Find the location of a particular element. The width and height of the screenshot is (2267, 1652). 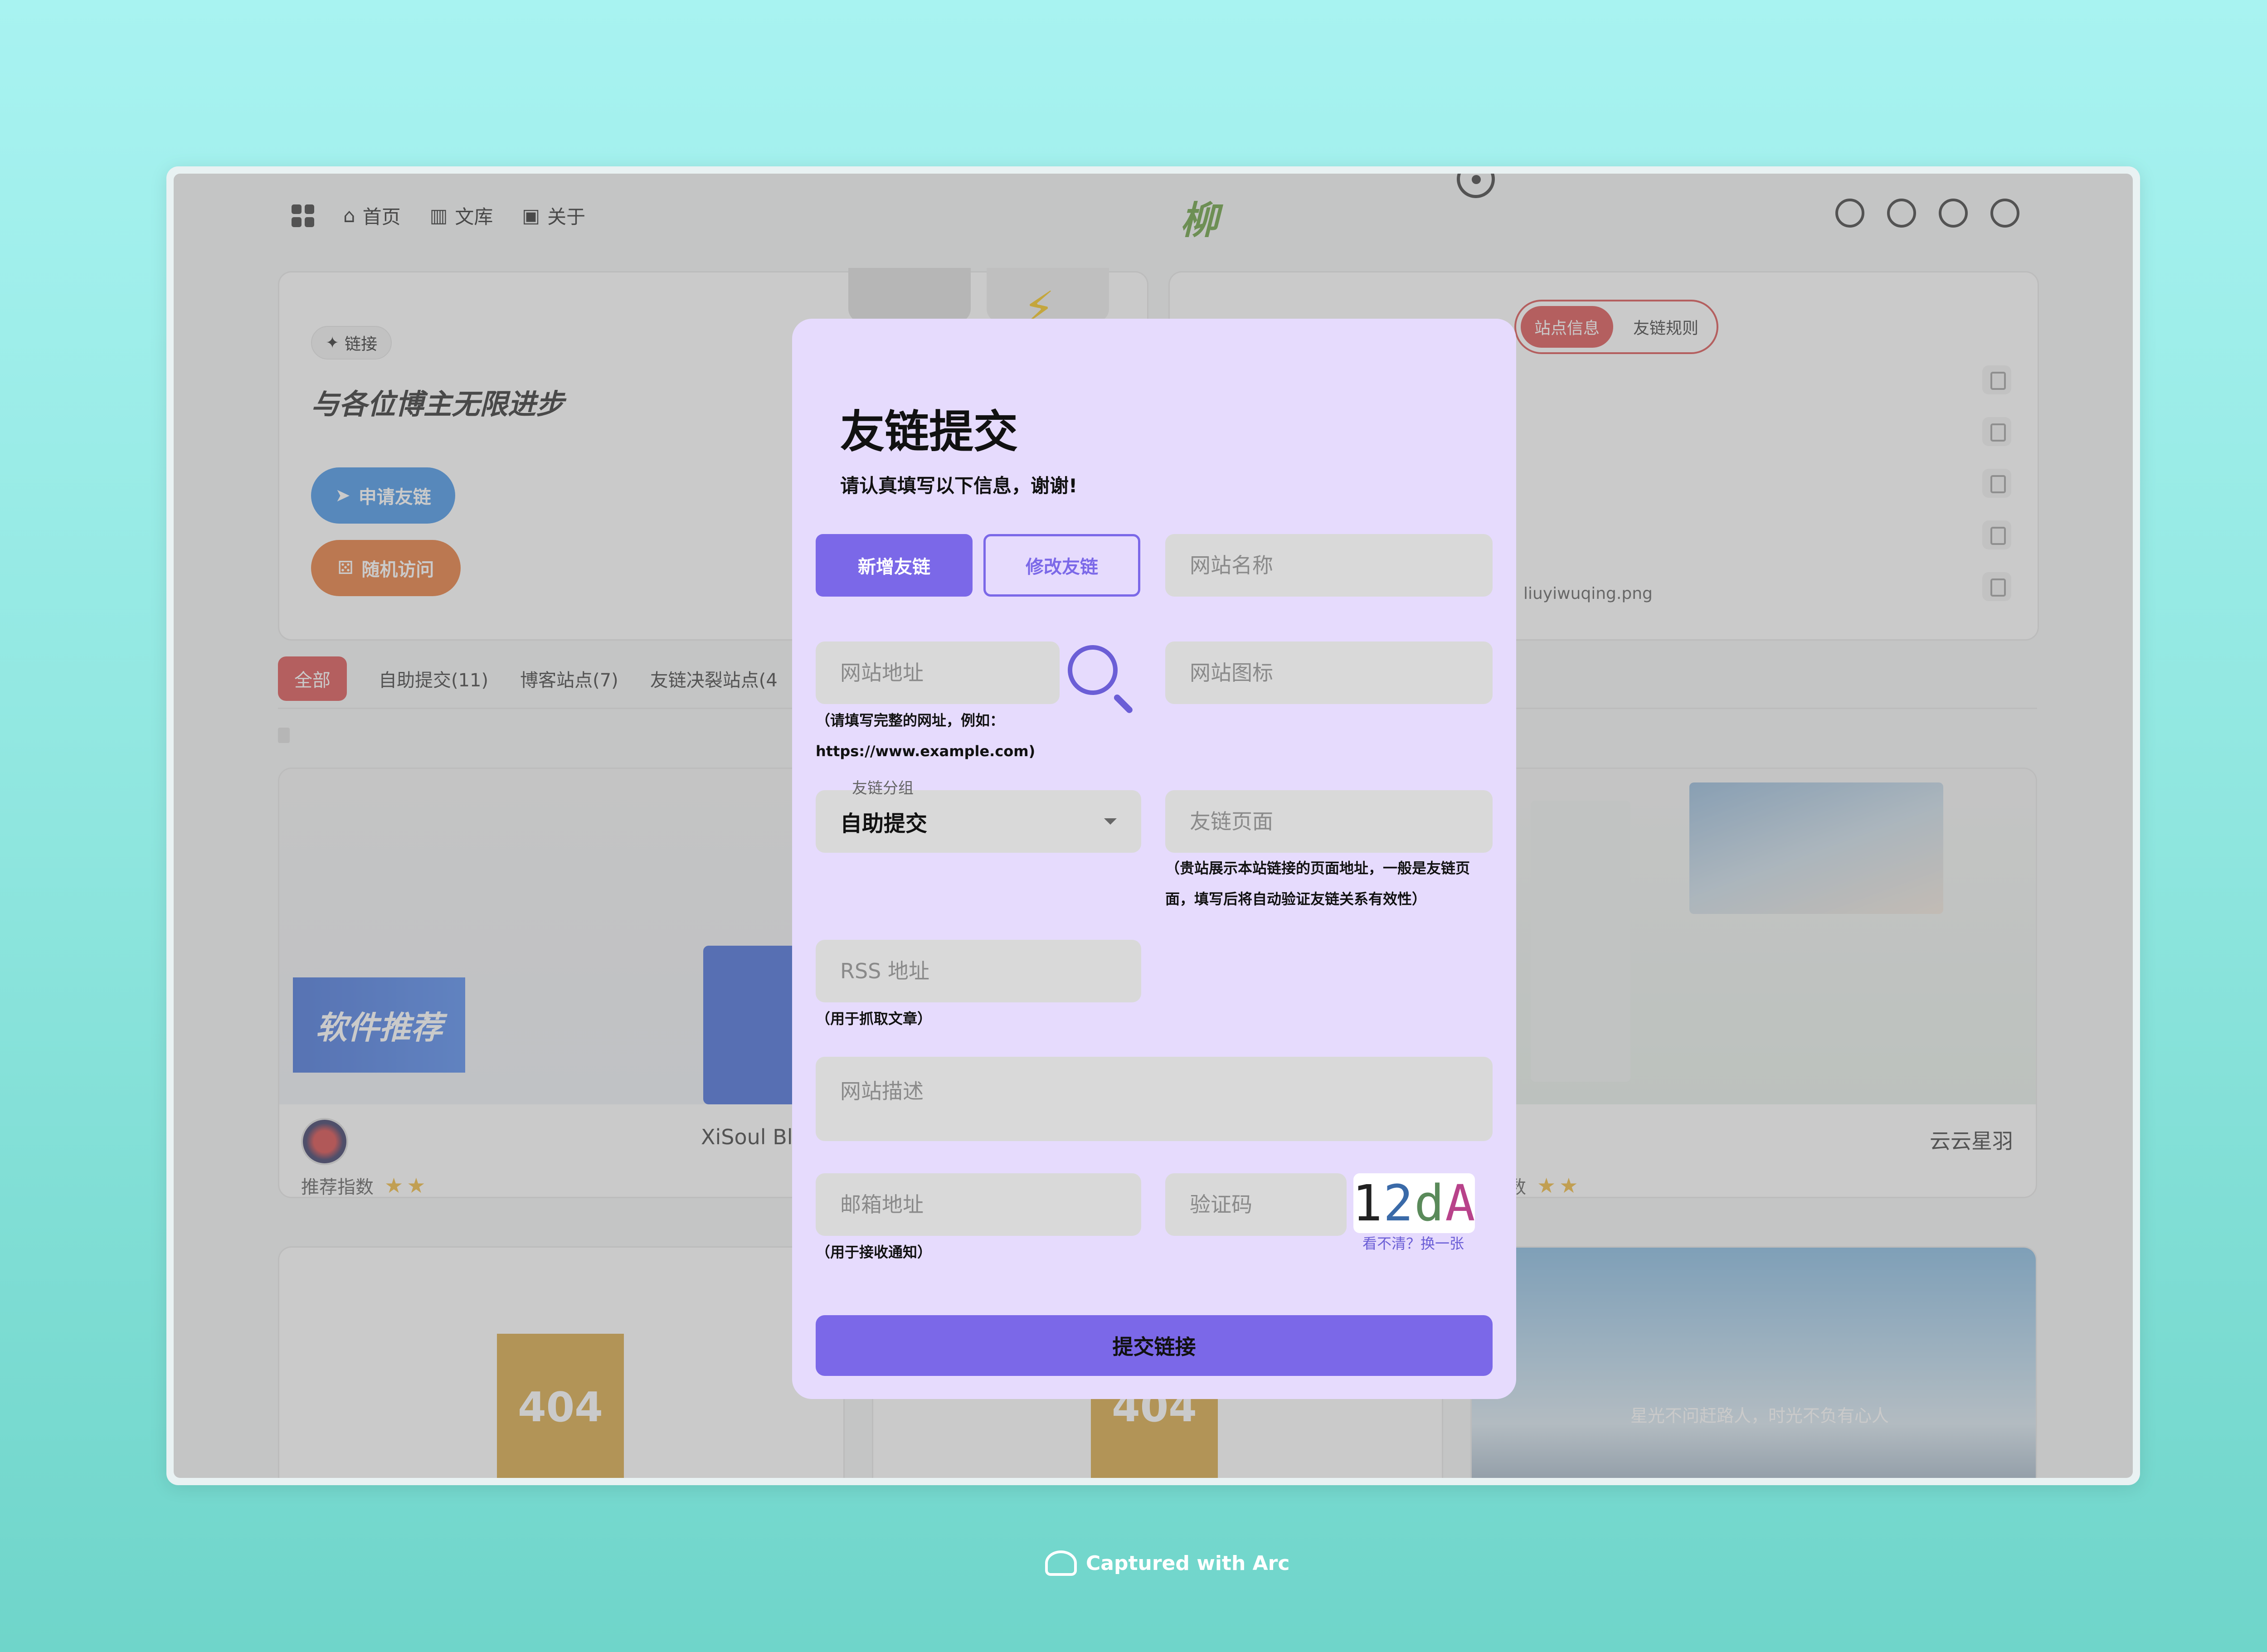

url-hint-line: （请填写完整的网址，例如： is located at coordinates (911, 720).